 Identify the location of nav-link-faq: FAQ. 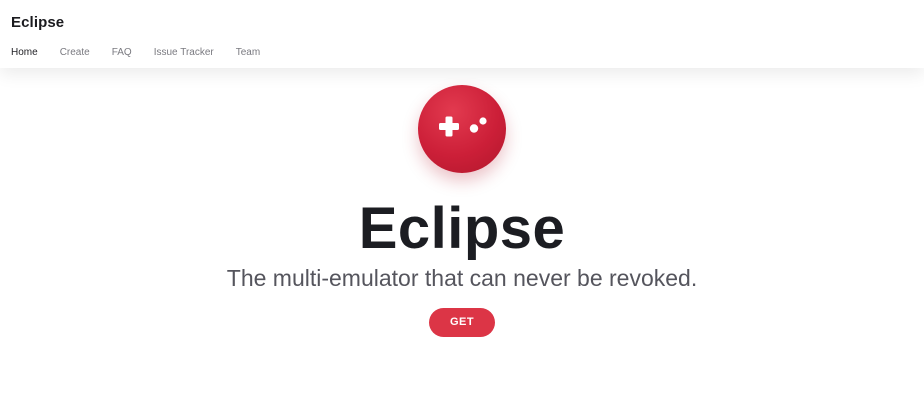
(122, 52).